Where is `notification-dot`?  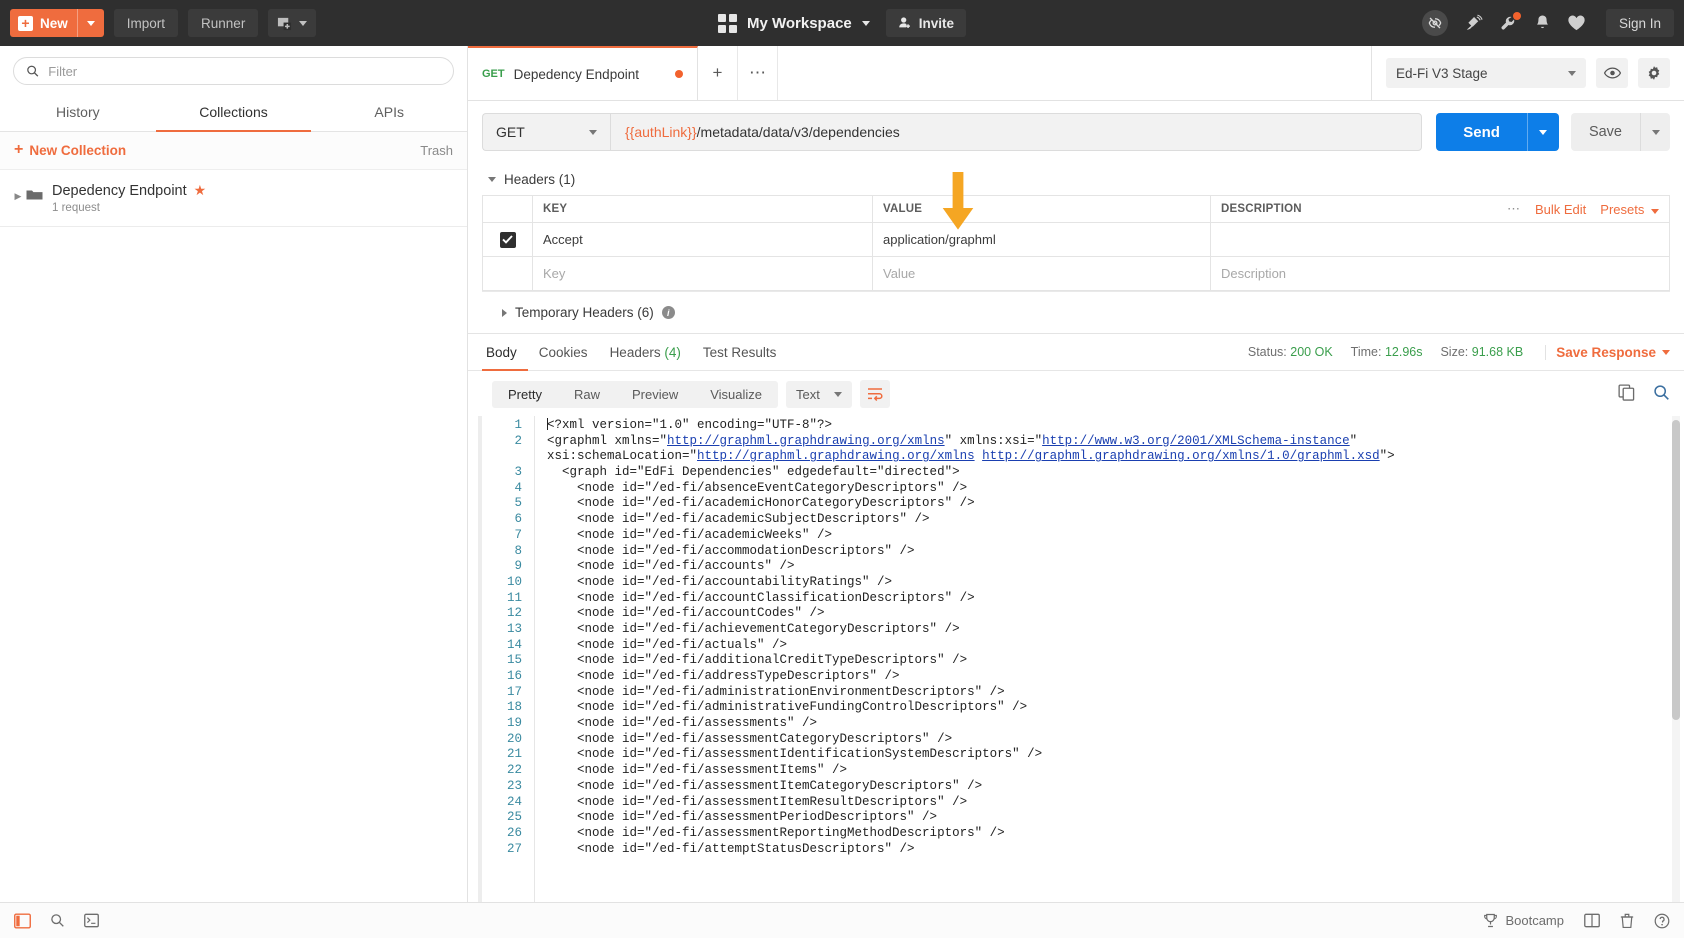
notification-dot is located at coordinates (1516, 15).